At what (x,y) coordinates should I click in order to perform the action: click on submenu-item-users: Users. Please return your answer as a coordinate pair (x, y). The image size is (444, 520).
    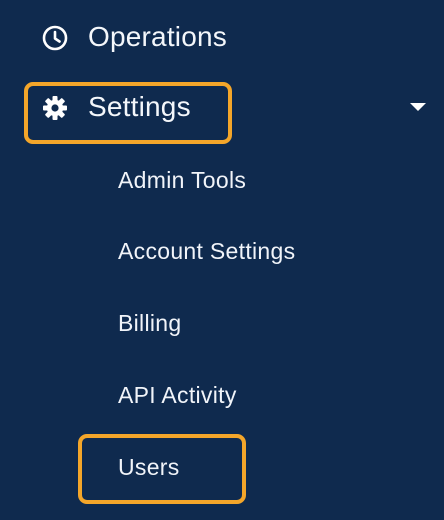
    Looking at the image, I should click on (149, 467).